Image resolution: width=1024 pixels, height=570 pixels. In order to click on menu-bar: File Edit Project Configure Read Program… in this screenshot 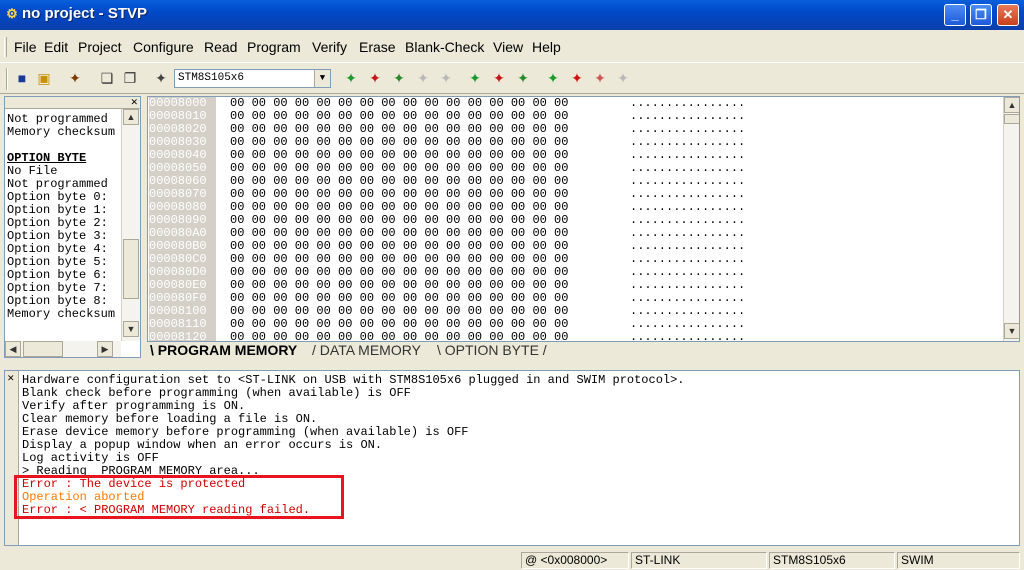, I will do `click(512, 47)`.